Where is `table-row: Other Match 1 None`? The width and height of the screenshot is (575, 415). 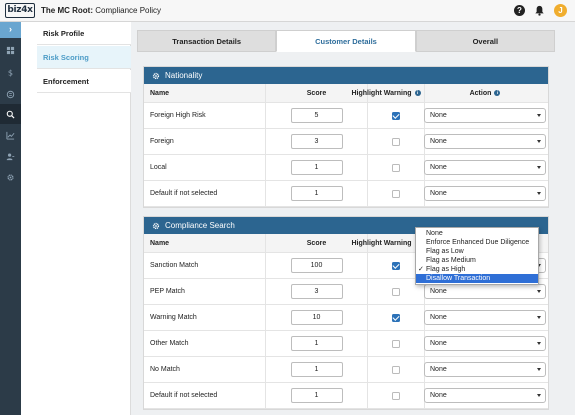
table-row: Other Match 1 None is located at coordinates (346, 344).